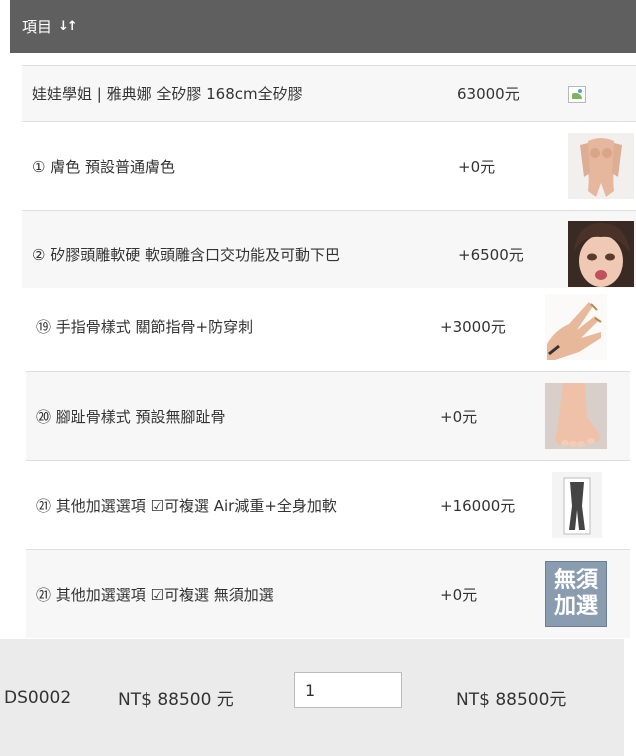 This screenshot has height=756, width=636. I want to click on skin-tone-image, so click(601, 166).